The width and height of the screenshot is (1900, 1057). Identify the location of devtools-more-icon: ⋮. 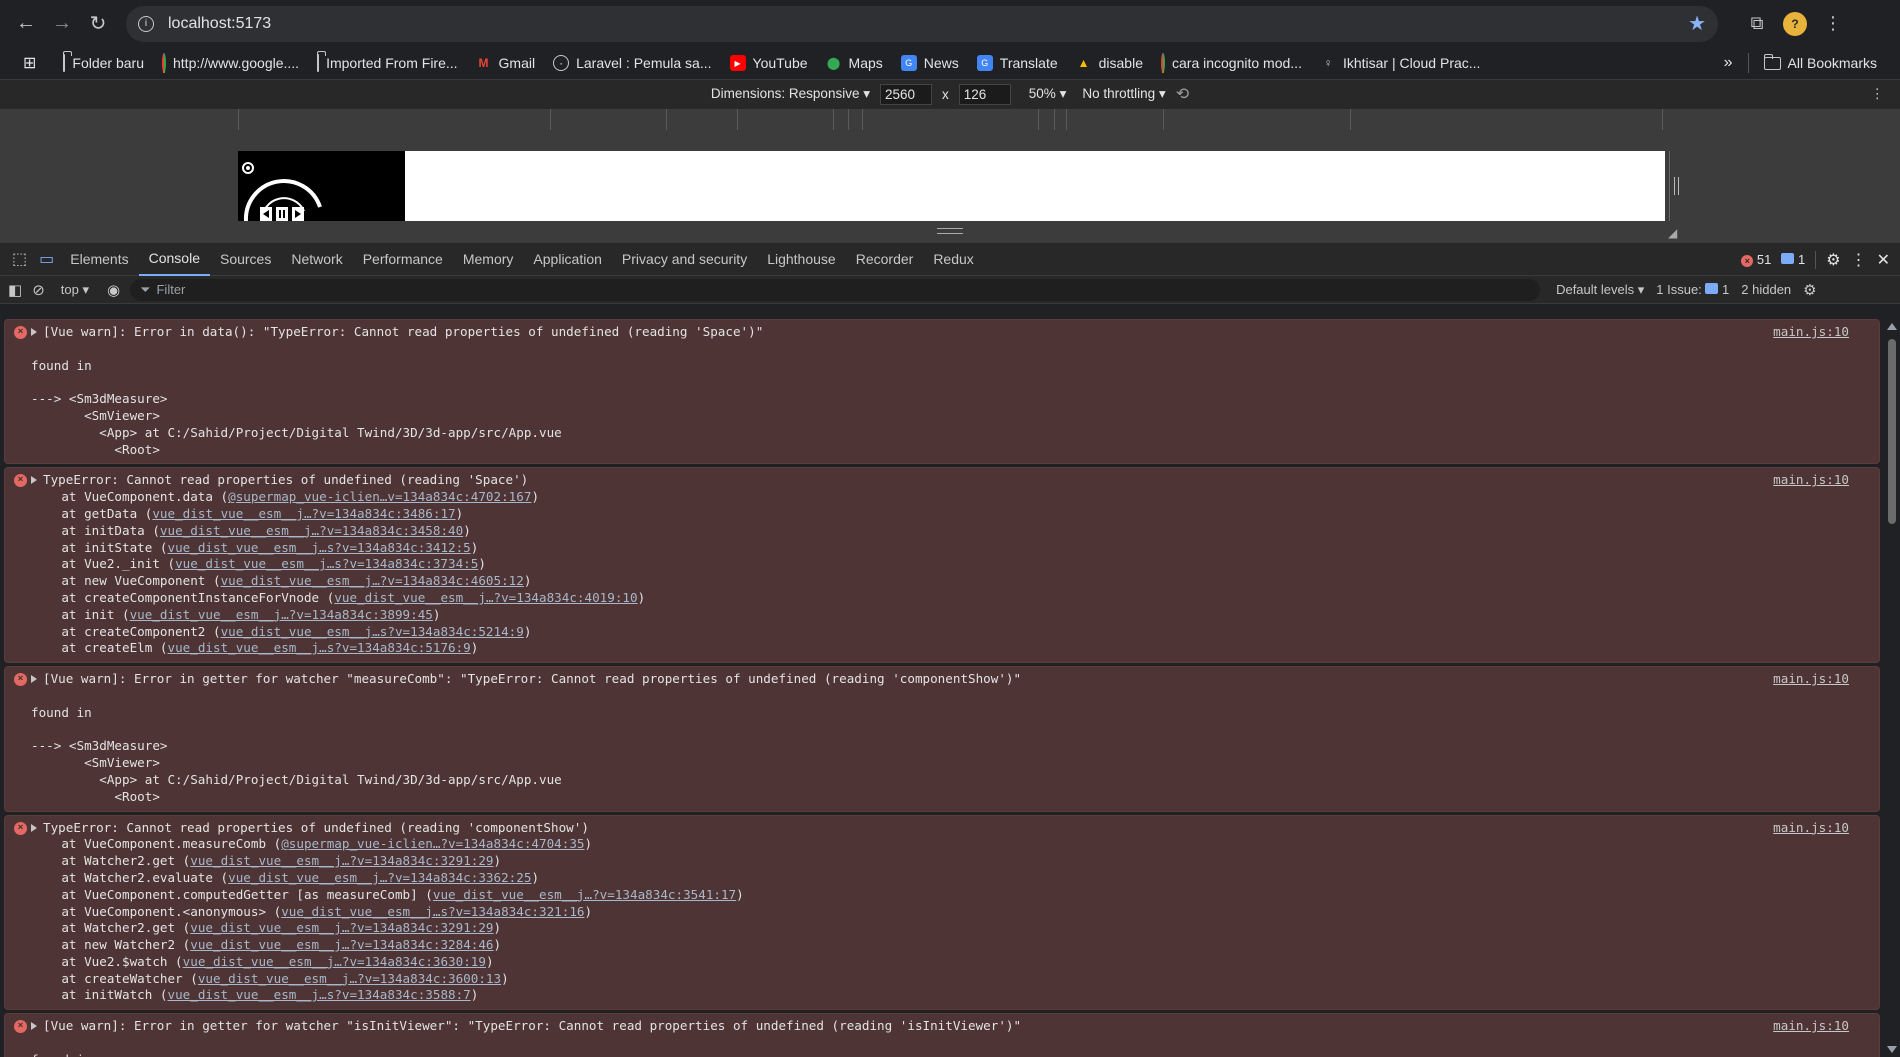
(1859, 260).